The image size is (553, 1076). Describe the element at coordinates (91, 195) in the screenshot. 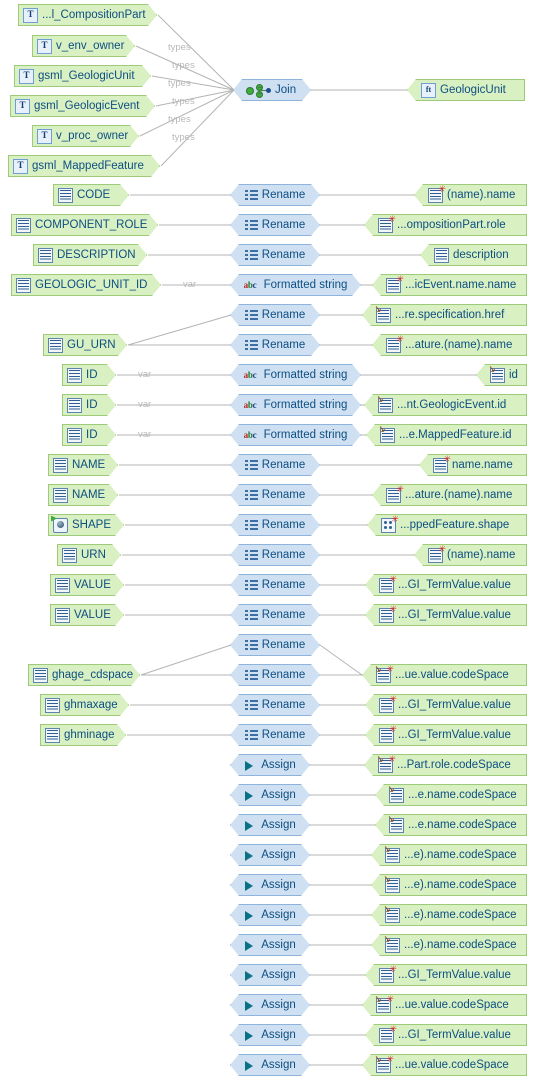

I see `source-property-node: CODE` at that location.